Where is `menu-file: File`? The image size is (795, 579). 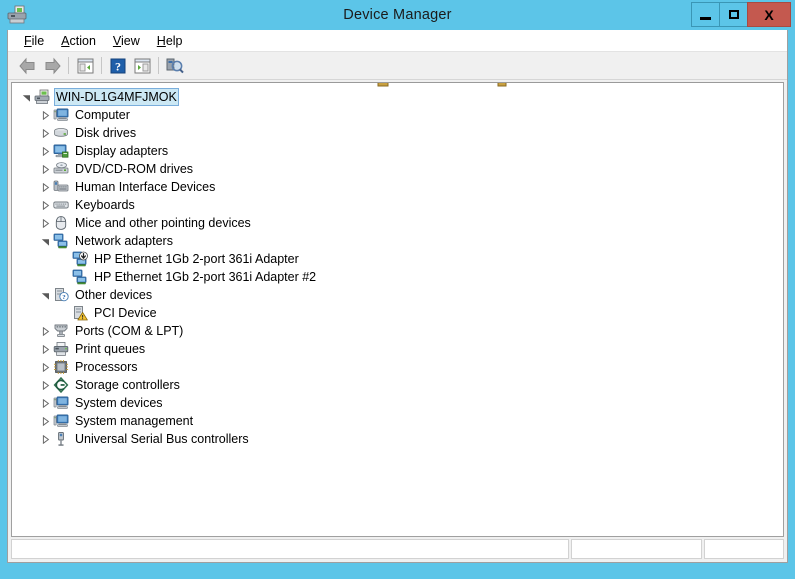 menu-file: File is located at coordinates (34, 41).